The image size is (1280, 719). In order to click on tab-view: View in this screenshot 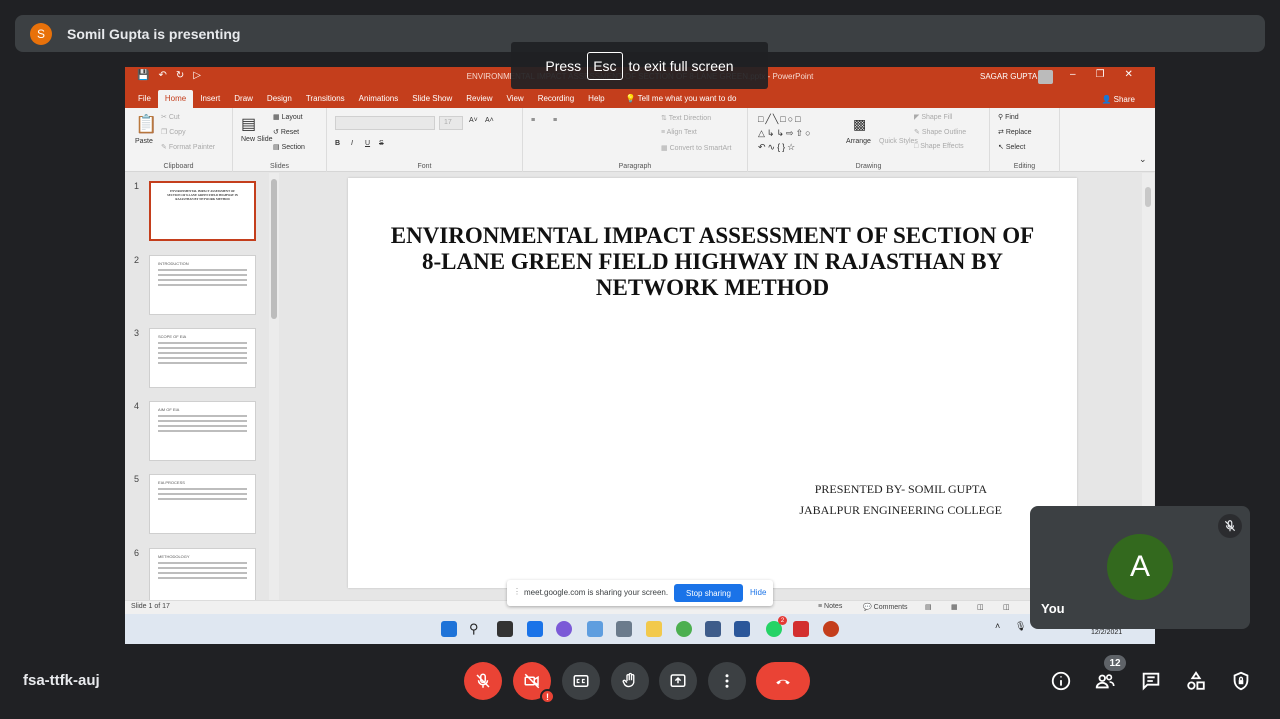, I will do `click(515, 101)`.